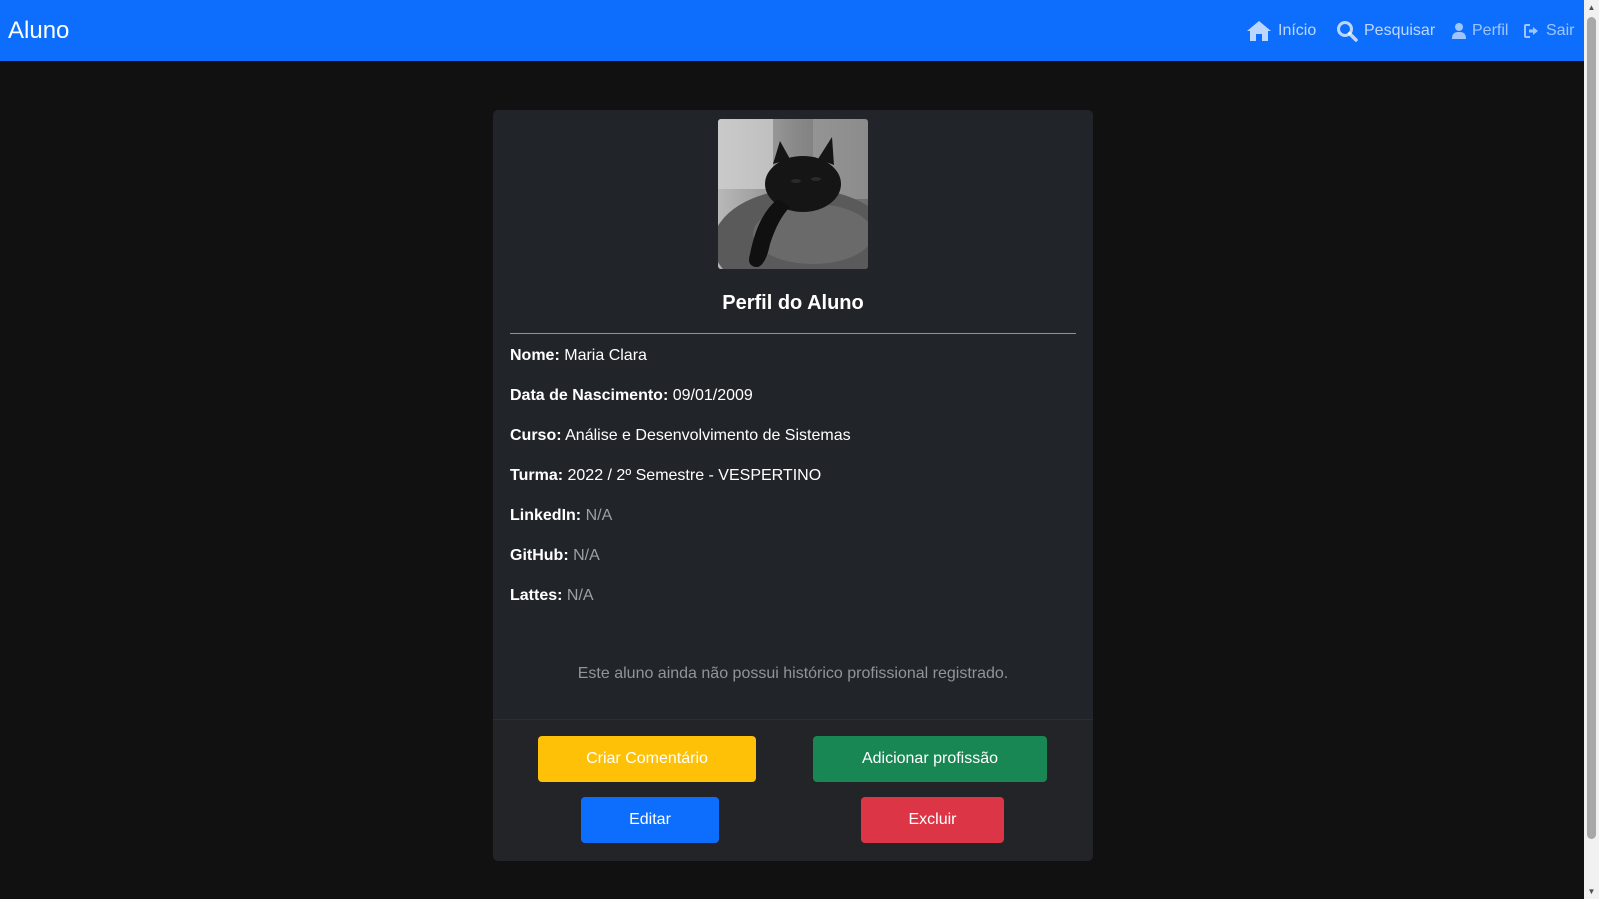 The width and height of the screenshot is (1599, 899). Describe the element at coordinates (650, 820) in the screenshot. I see `edit-button: Editar` at that location.